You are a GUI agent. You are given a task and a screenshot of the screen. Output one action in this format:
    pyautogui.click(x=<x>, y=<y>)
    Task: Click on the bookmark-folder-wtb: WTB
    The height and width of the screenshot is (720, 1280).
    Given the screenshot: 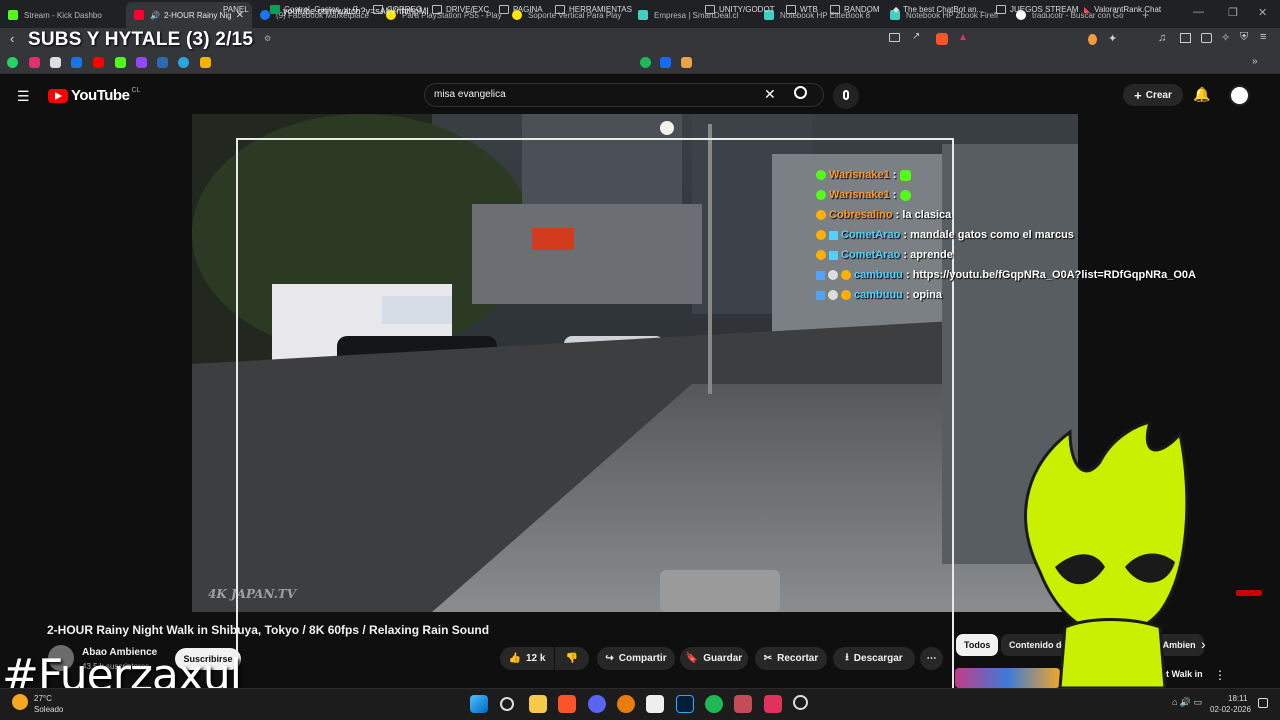 What is the action you would take?
    pyautogui.click(x=802, y=9)
    